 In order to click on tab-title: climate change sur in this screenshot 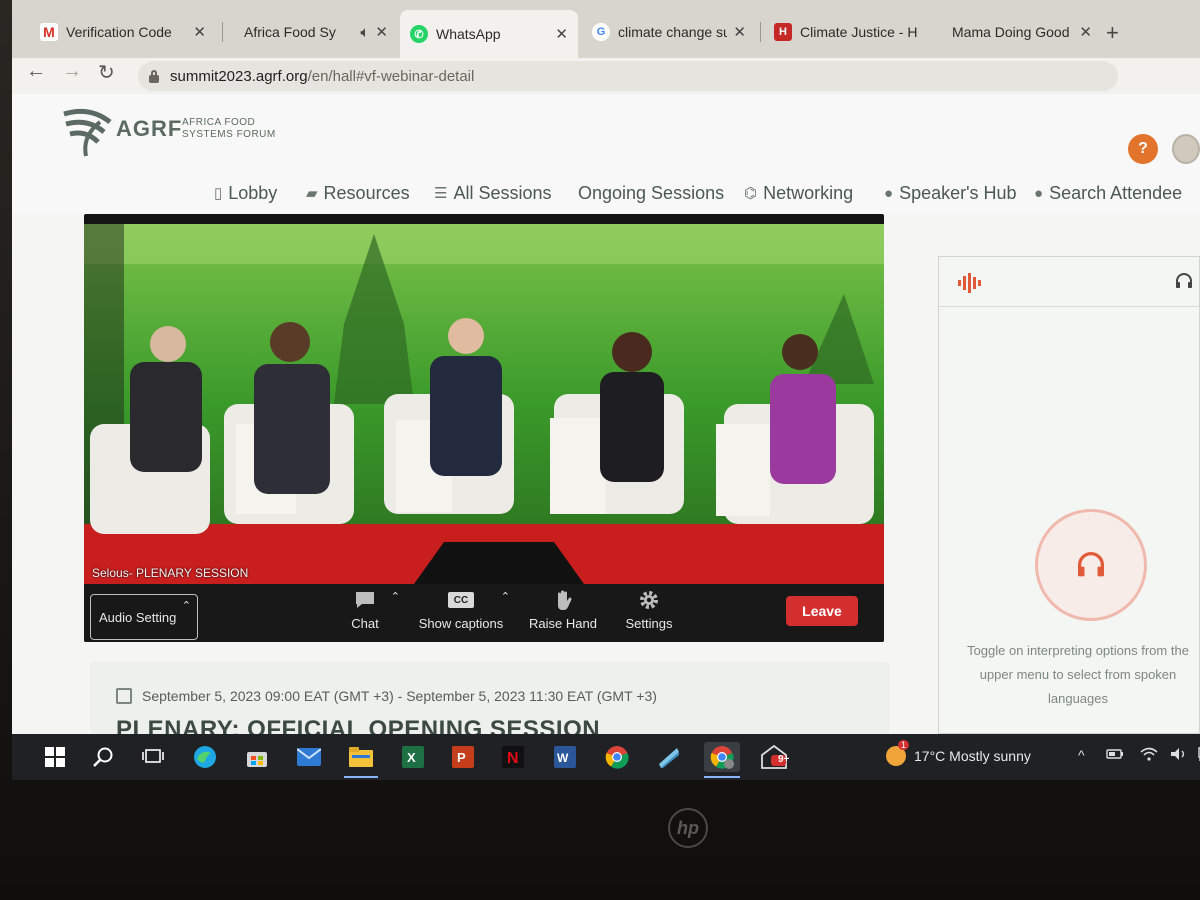, I will do `click(673, 32)`.